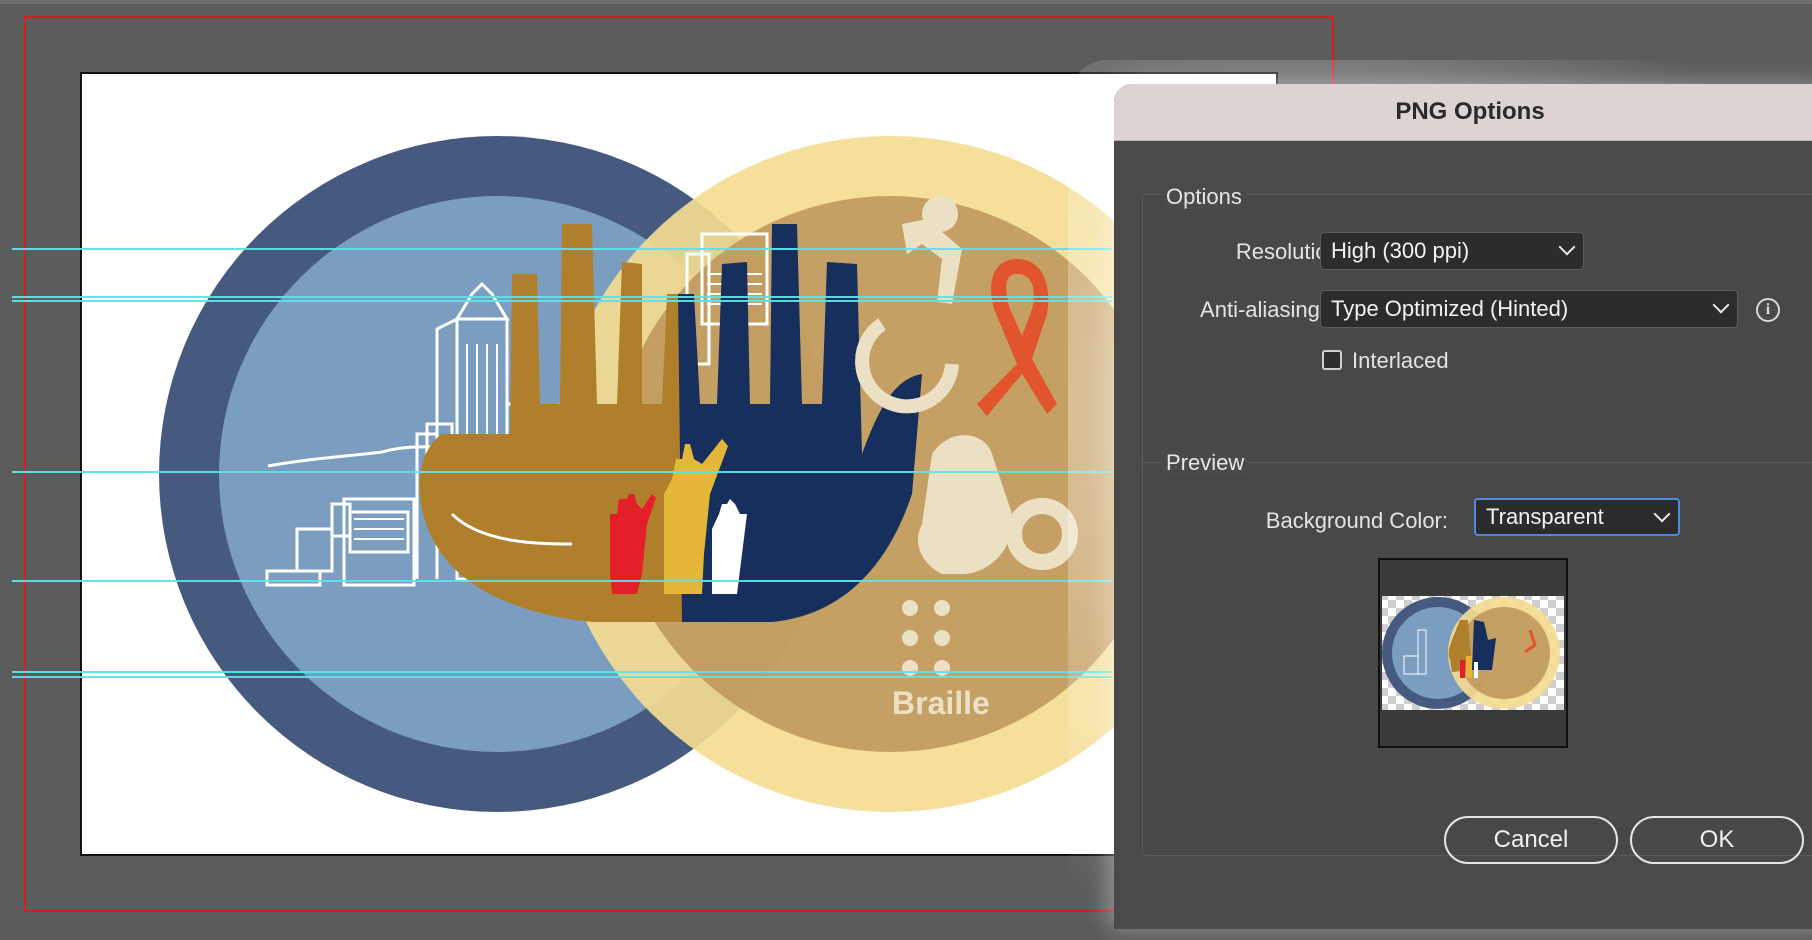 This screenshot has width=1812, height=940. What do you see at coordinates (1531, 840) in the screenshot?
I see `cancel-button: Cancel` at bounding box center [1531, 840].